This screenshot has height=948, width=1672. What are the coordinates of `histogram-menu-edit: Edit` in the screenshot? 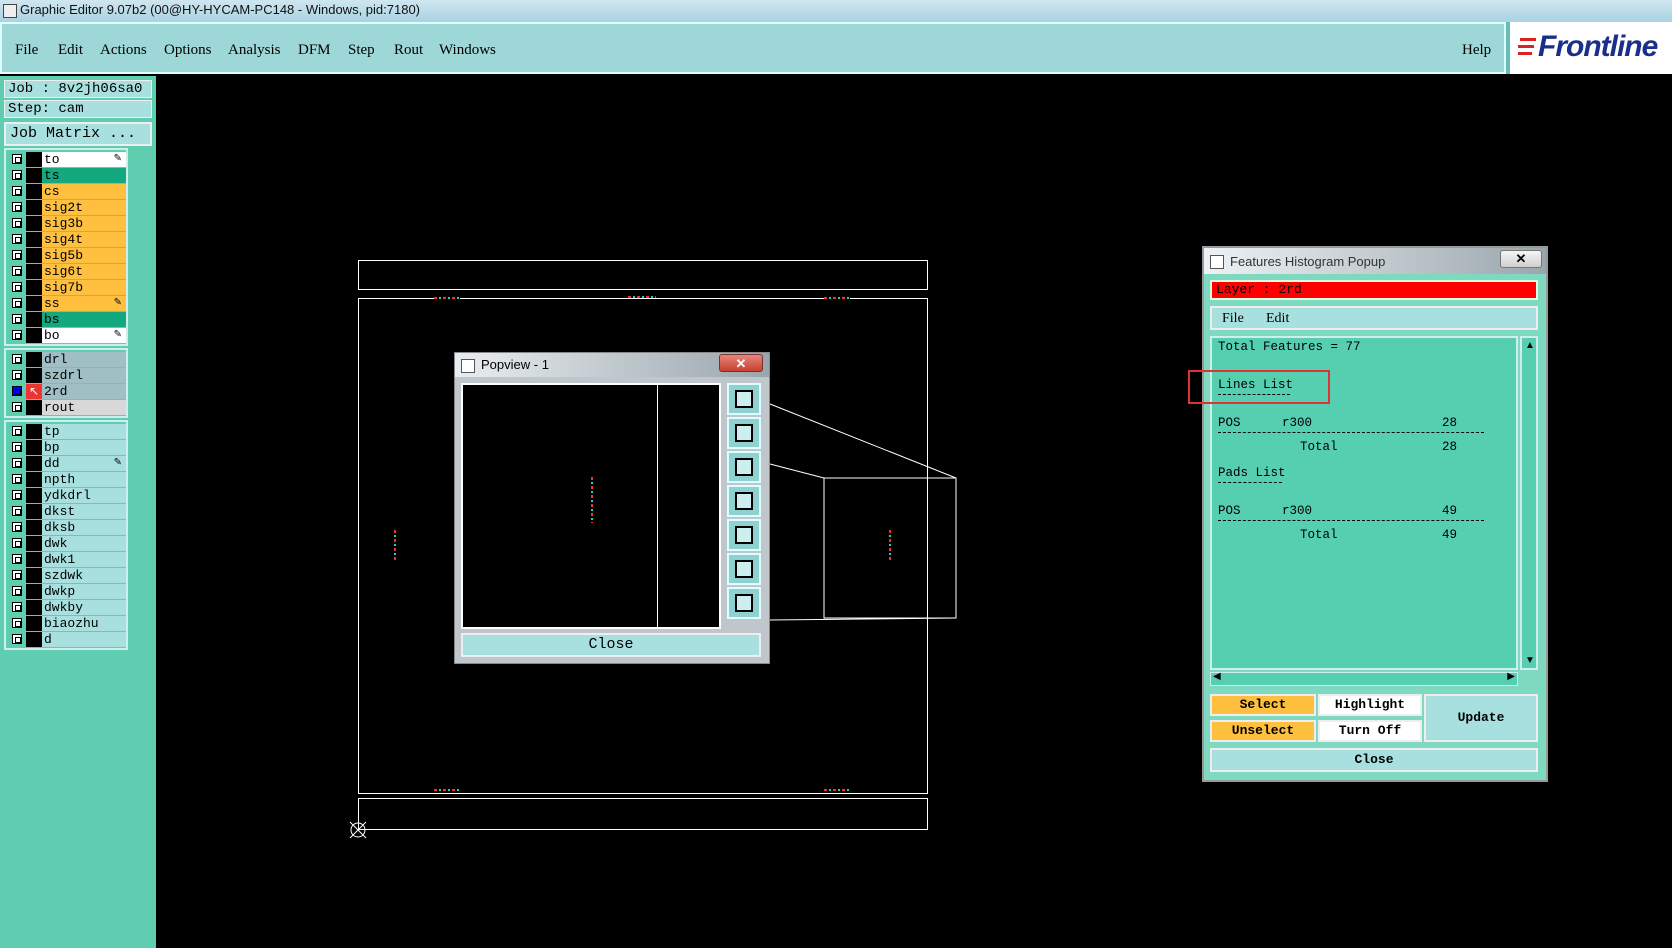 It's located at (1277, 319).